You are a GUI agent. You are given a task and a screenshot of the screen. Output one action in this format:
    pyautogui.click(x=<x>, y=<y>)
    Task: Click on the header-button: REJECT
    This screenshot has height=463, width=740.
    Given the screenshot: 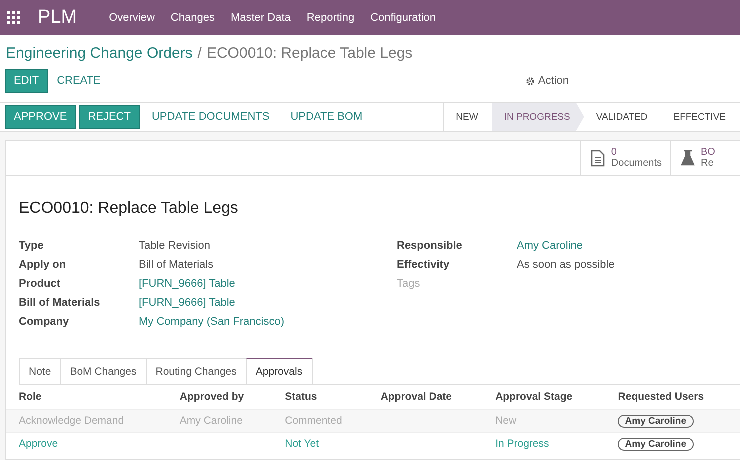 What is the action you would take?
    pyautogui.click(x=109, y=117)
    